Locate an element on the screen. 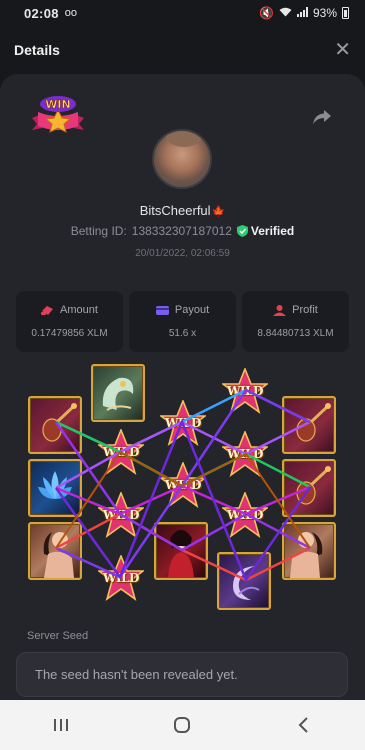  back-button is located at coordinates (304, 725).